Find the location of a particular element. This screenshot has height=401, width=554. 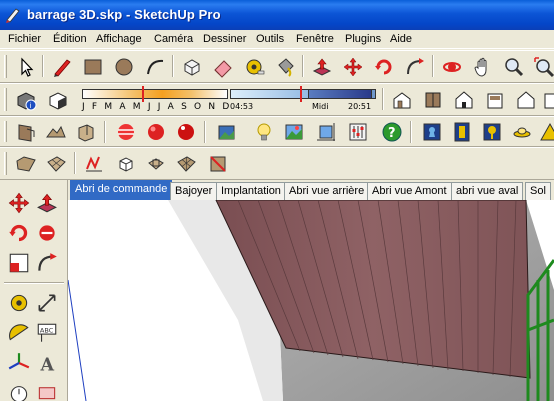

walk-button is located at coordinates (432, 132).